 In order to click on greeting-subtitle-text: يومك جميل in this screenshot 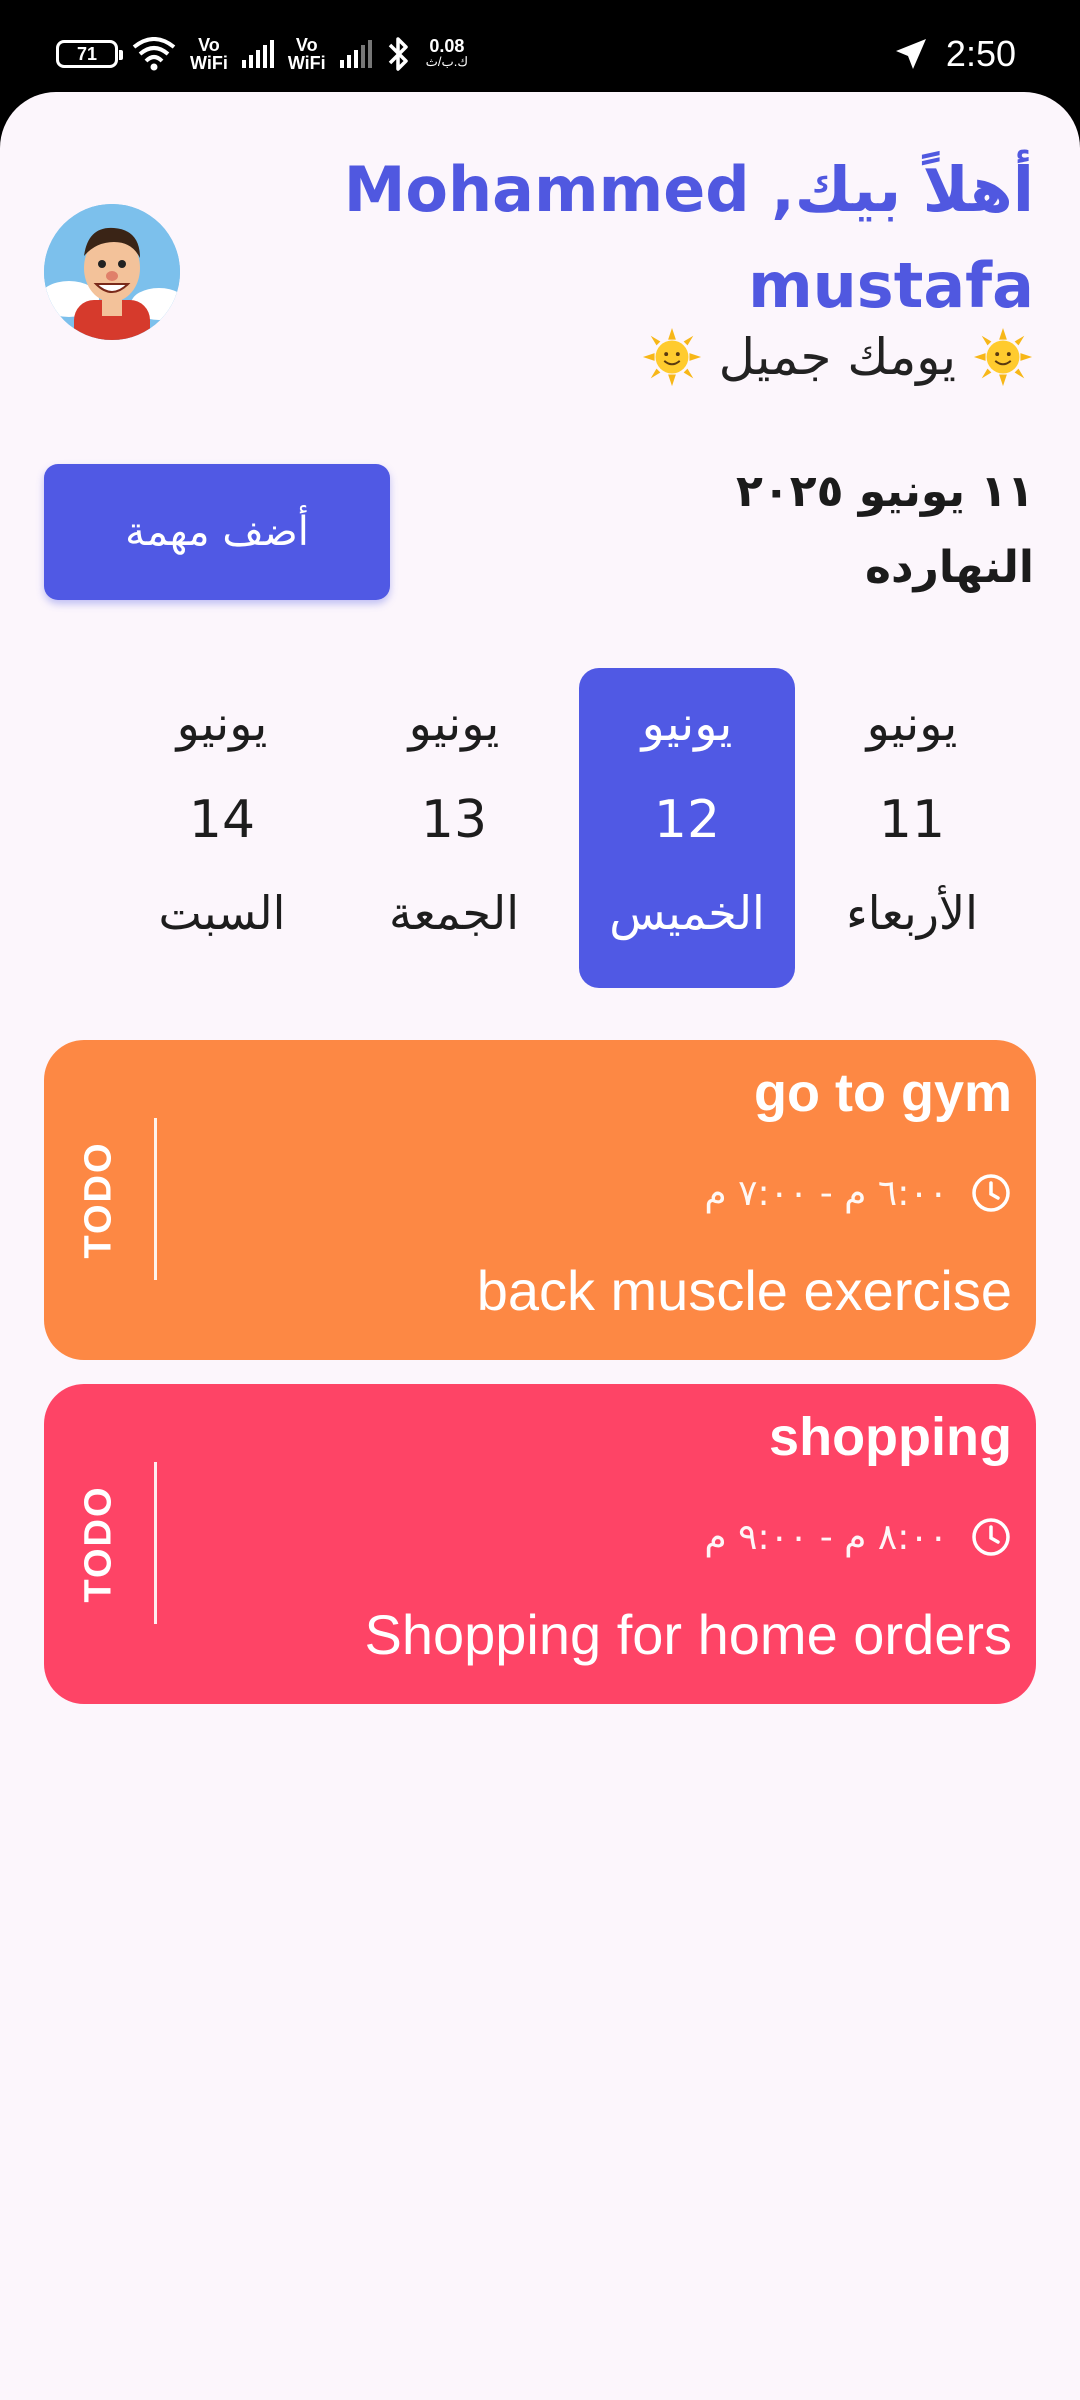, I will do `click(837, 357)`.